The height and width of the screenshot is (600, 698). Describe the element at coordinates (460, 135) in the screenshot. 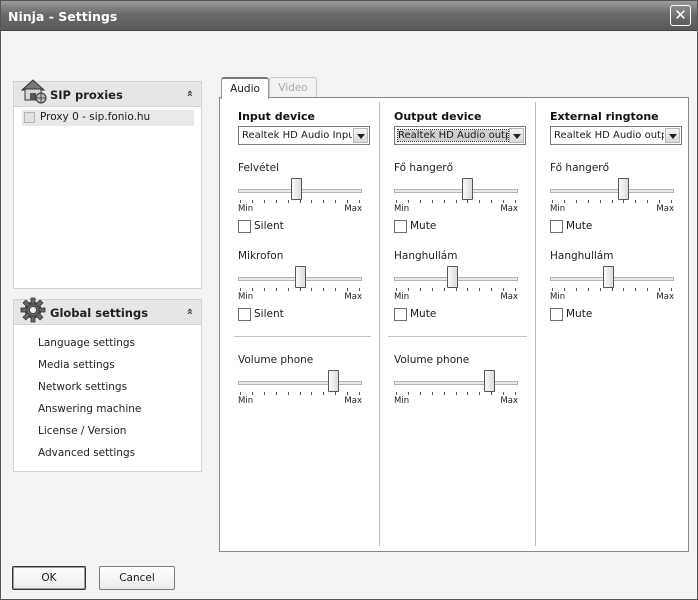

I see `output-device-select: Realtek HD Audio outp` at that location.